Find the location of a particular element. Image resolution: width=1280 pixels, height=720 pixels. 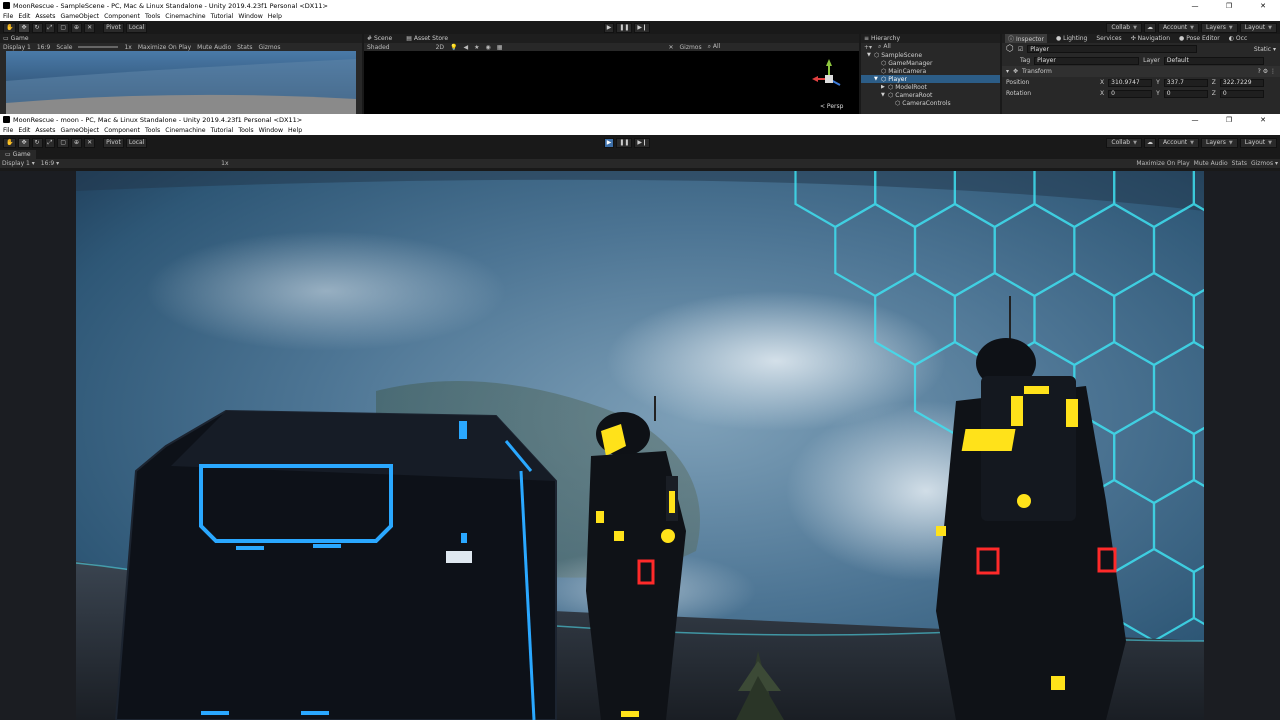

tab-occ: ◐ Occ is located at coordinates (1238, 38).